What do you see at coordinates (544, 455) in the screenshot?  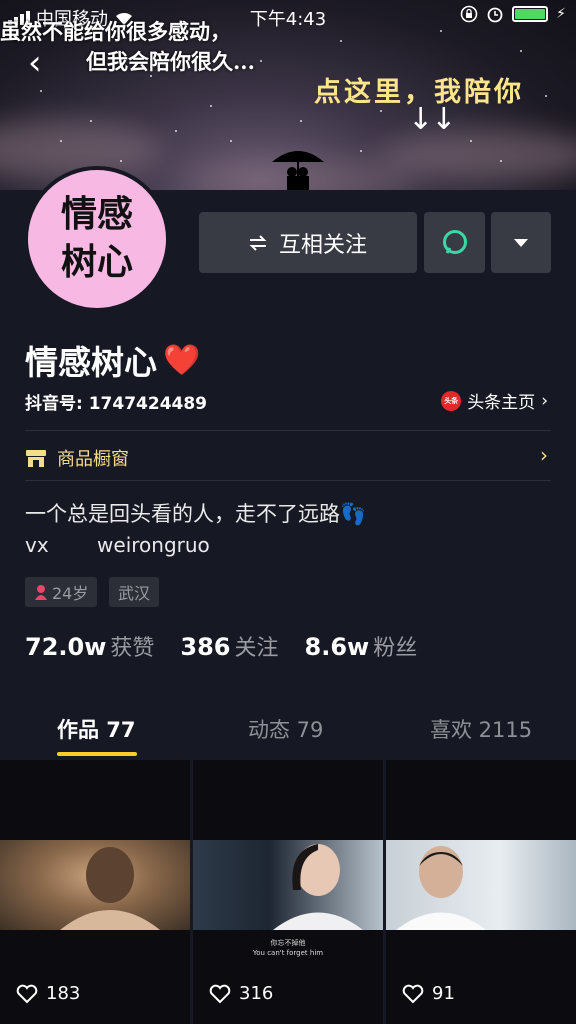 I see `shop-chevron-icon: ›` at bounding box center [544, 455].